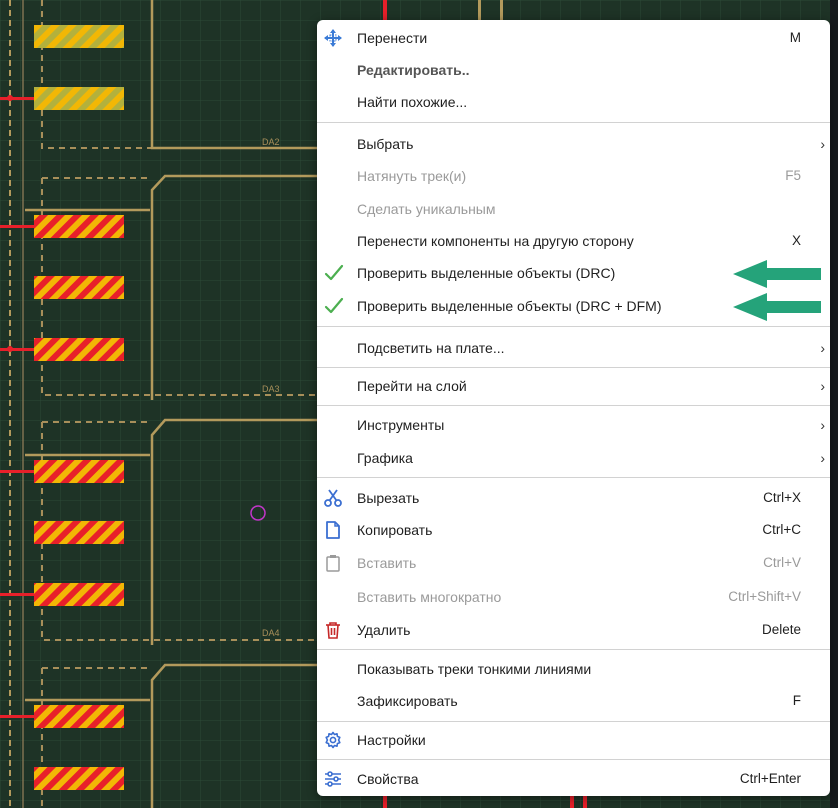 This screenshot has width=838, height=808. I want to click on menu-item-thin-tracks: Показывать треки тонкими линиями, so click(573, 669).